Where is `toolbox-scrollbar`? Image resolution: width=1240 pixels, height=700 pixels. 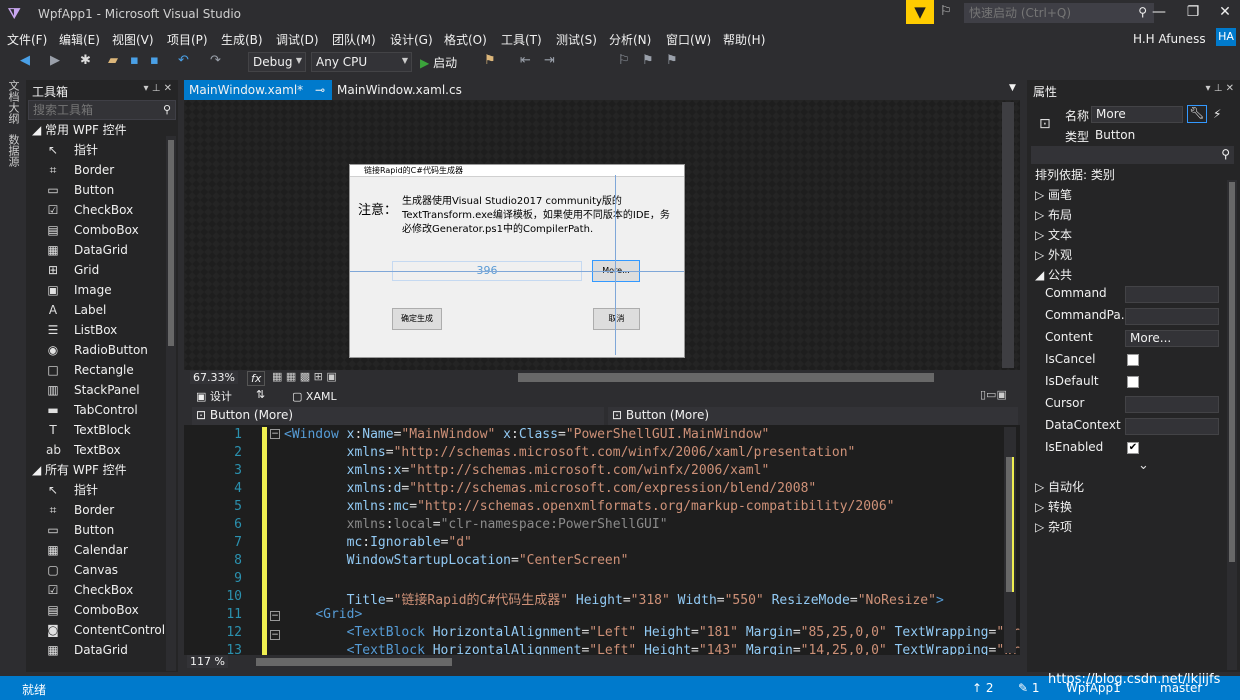
toolbox-scrollbar is located at coordinates (171, 403).